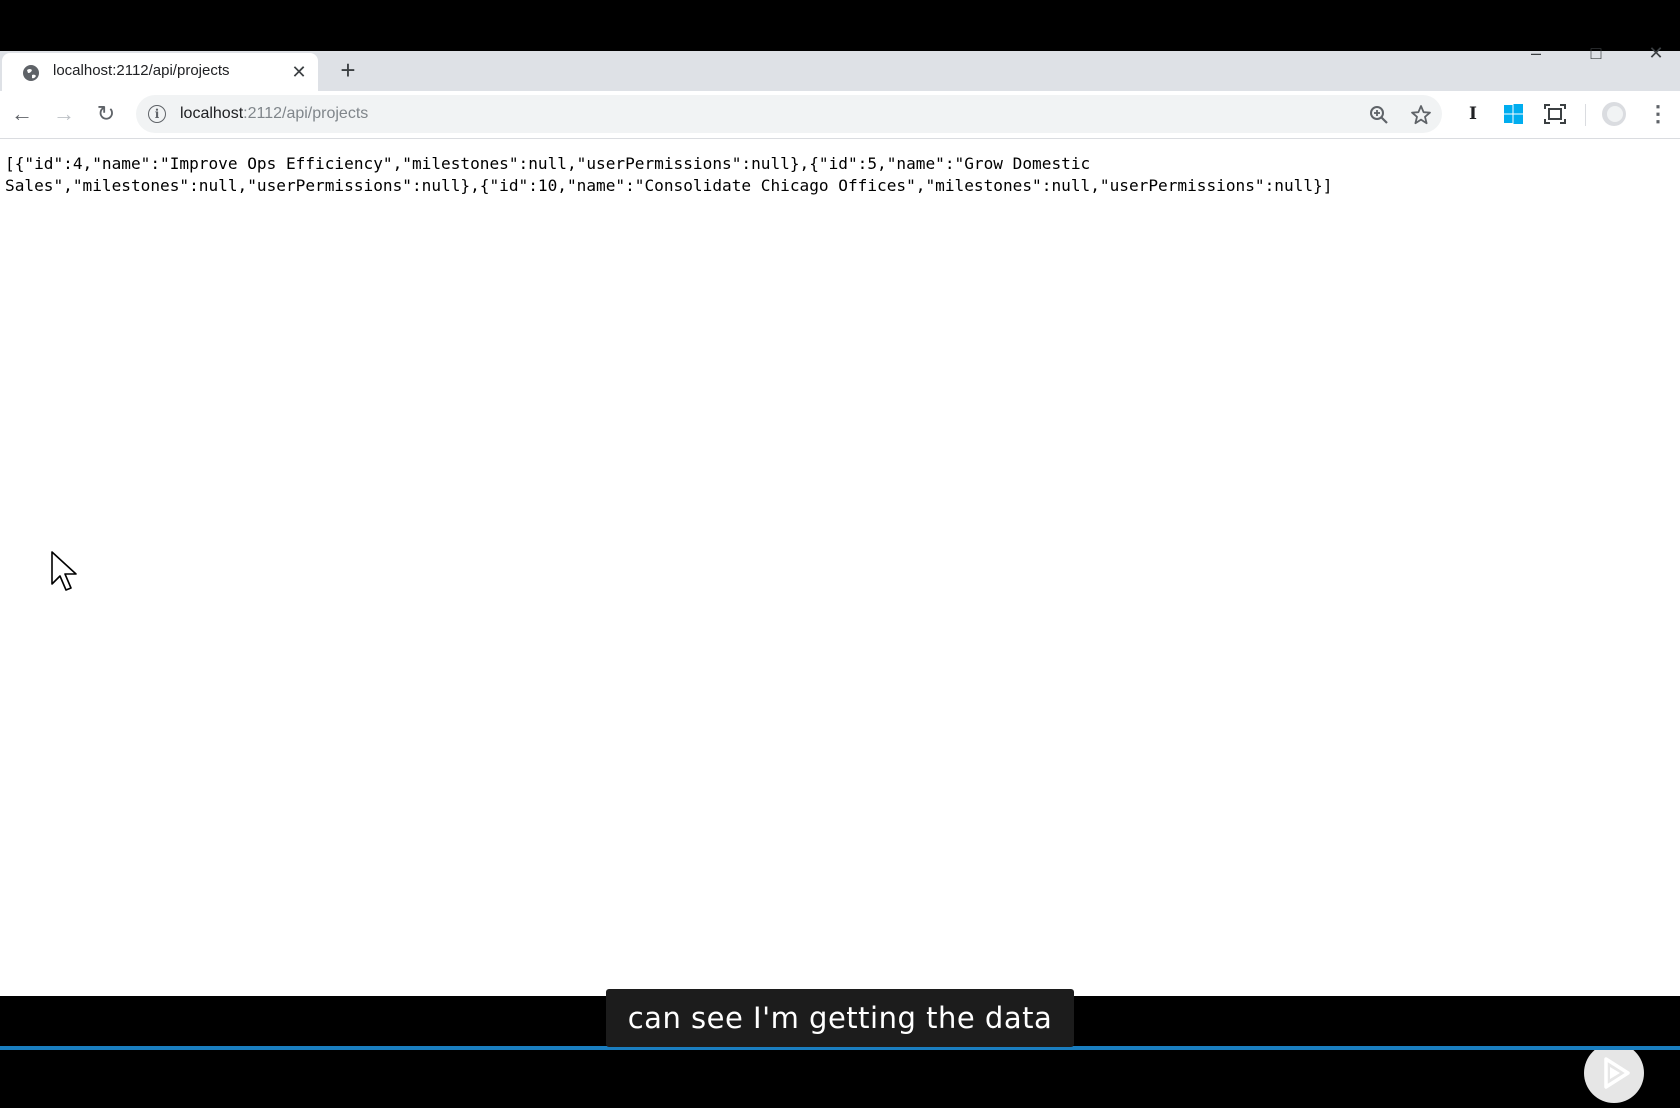 Image resolution: width=1680 pixels, height=1108 pixels. What do you see at coordinates (348, 70) in the screenshot?
I see `new-tab-button: +` at bounding box center [348, 70].